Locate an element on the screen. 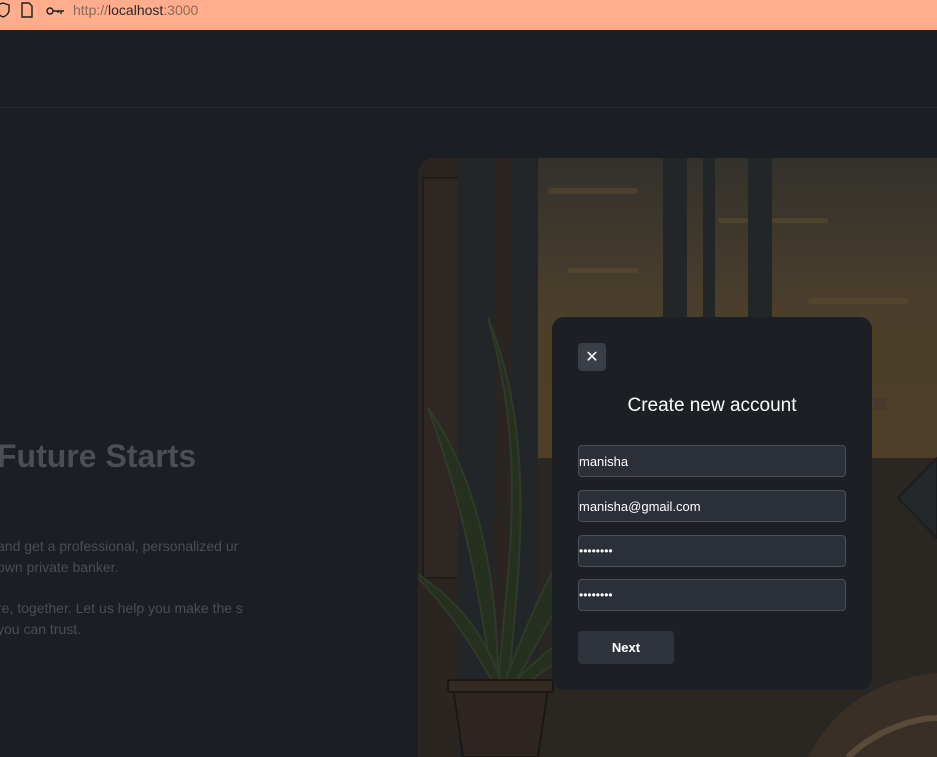 The width and height of the screenshot is (937, 757). url-scheme: http:// is located at coordinates (91, 10).